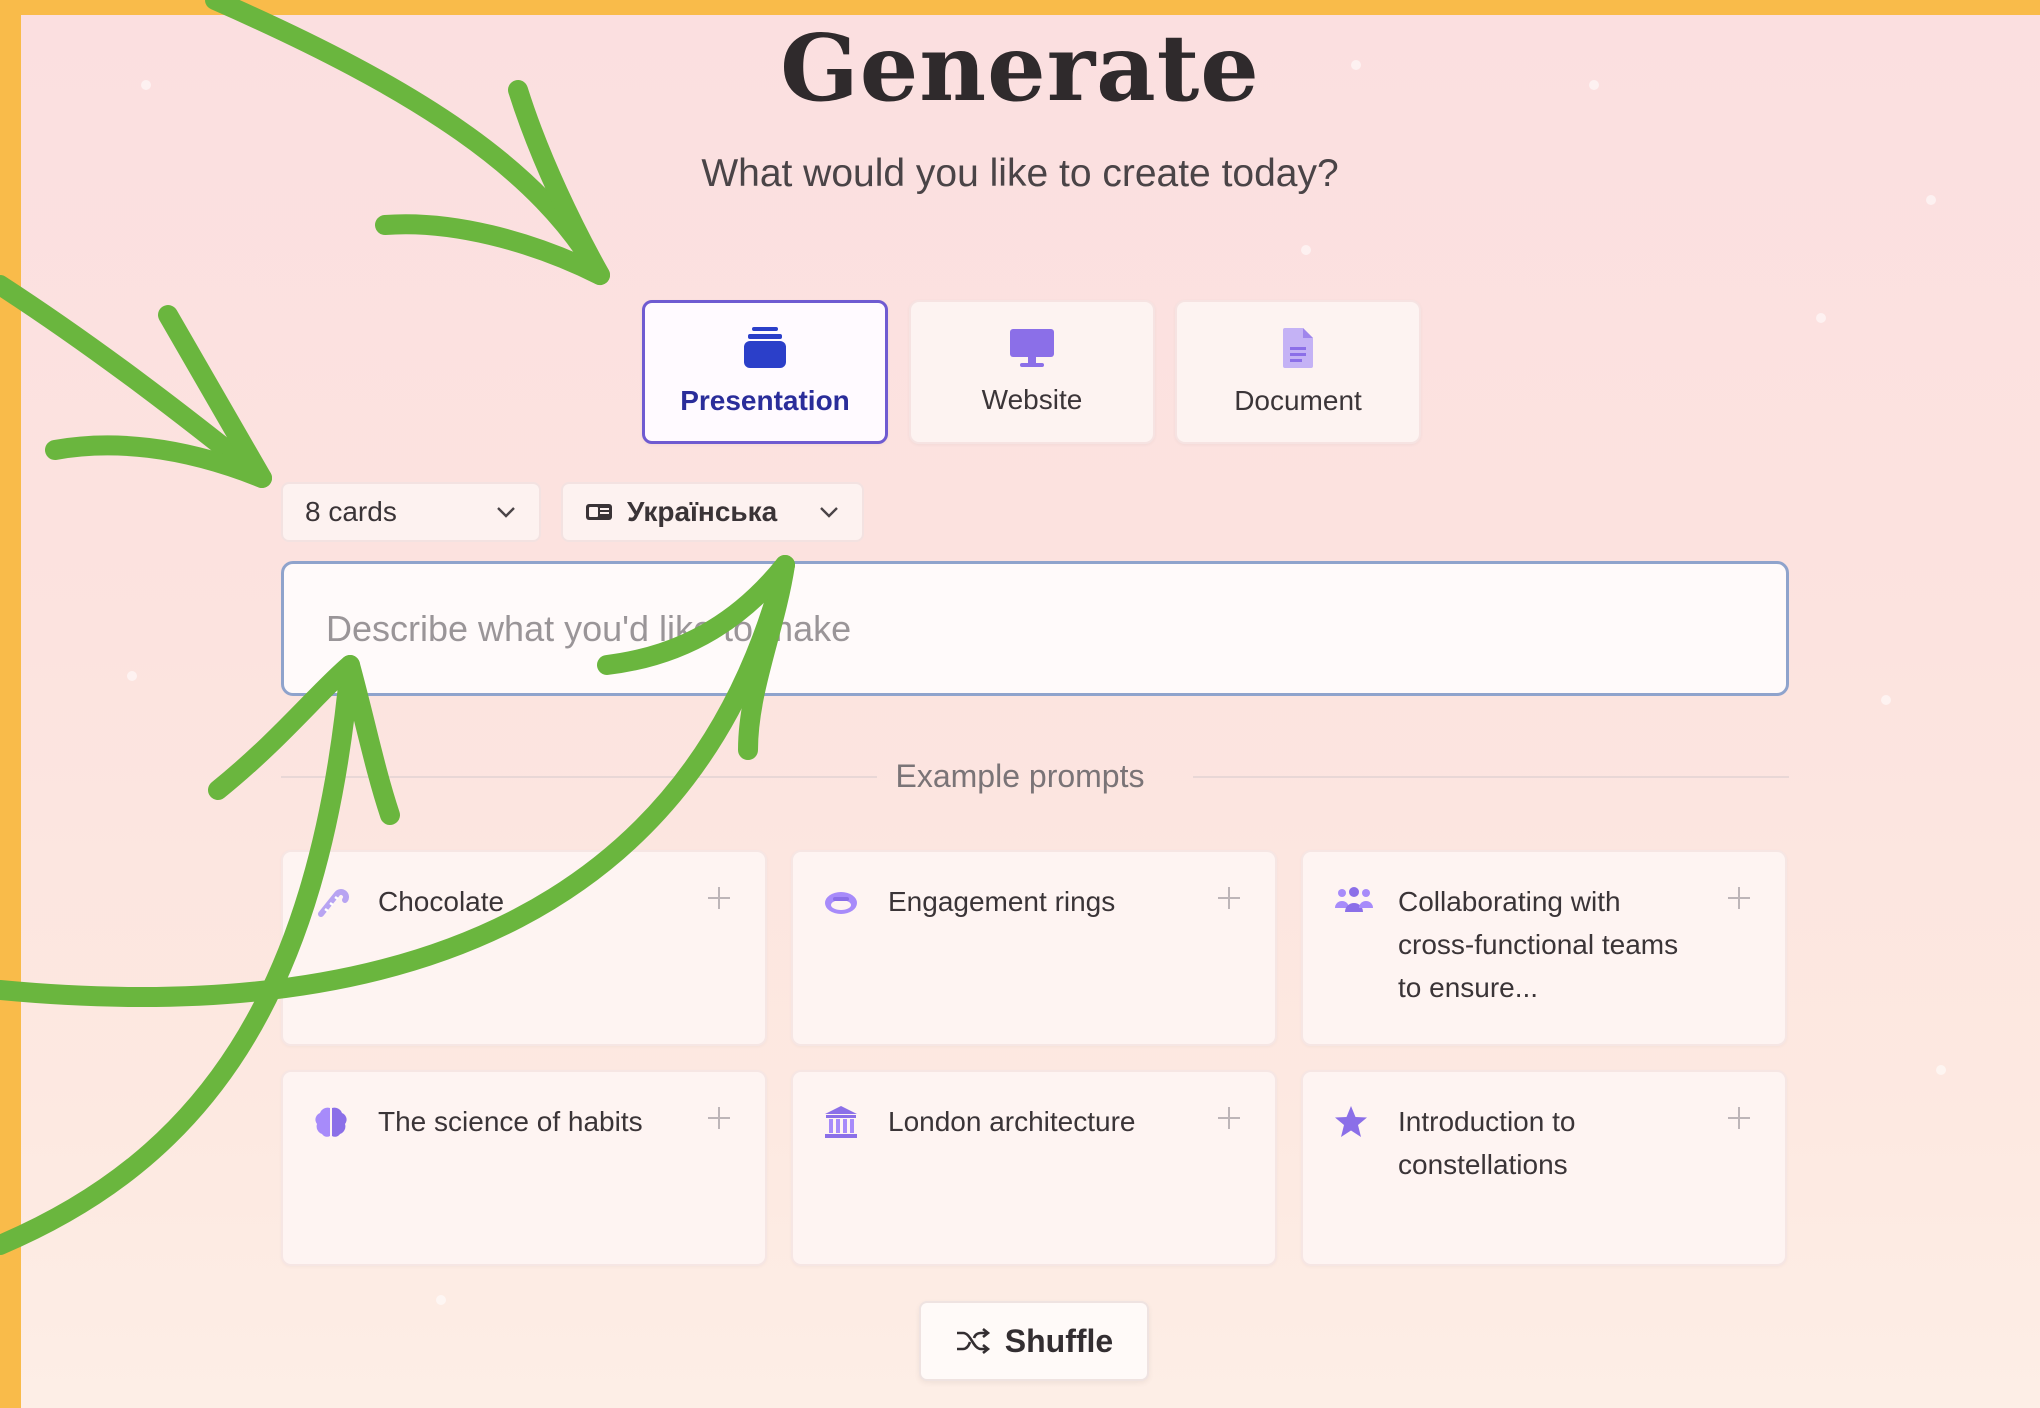 The image size is (2040, 1408). Describe the element at coordinates (411, 512) in the screenshot. I see `card-count-dropdown: 8 cards` at that location.